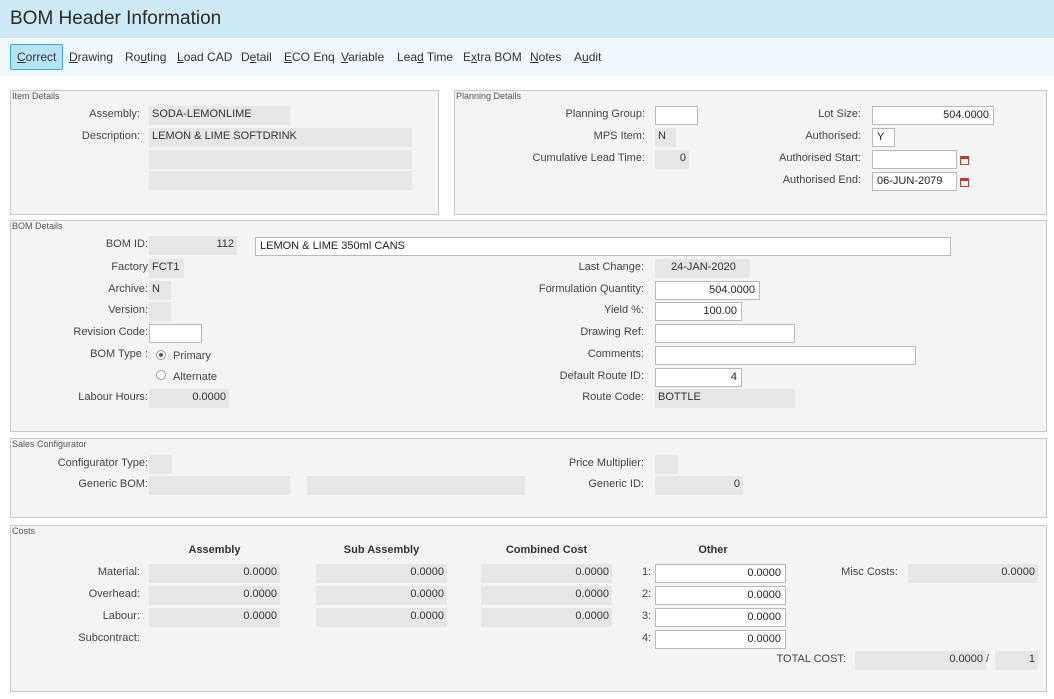 The image size is (1054, 699). What do you see at coordinates (725, 398) in the screenshot?
I see `route-code-field: BOTTLE` at bounding box center [725, 398].